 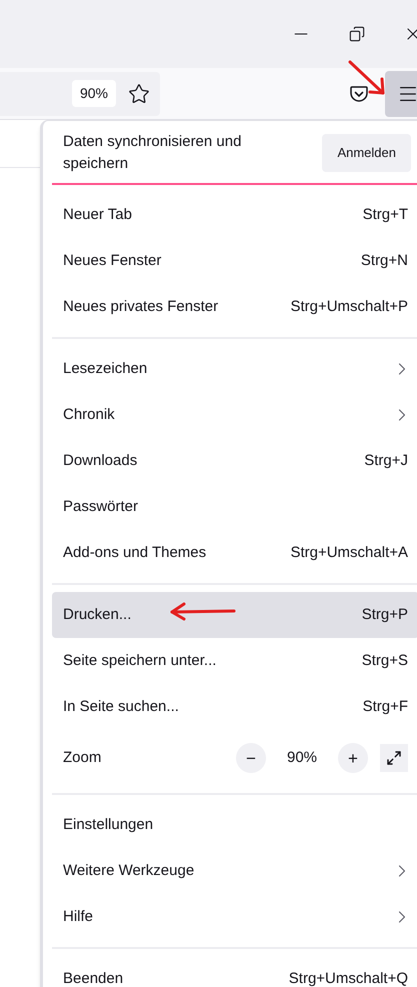 What do you see at coordinates (302, 758) in the screenshot?
I see `zoom-level: 90%` at bounding box center [302, 758].